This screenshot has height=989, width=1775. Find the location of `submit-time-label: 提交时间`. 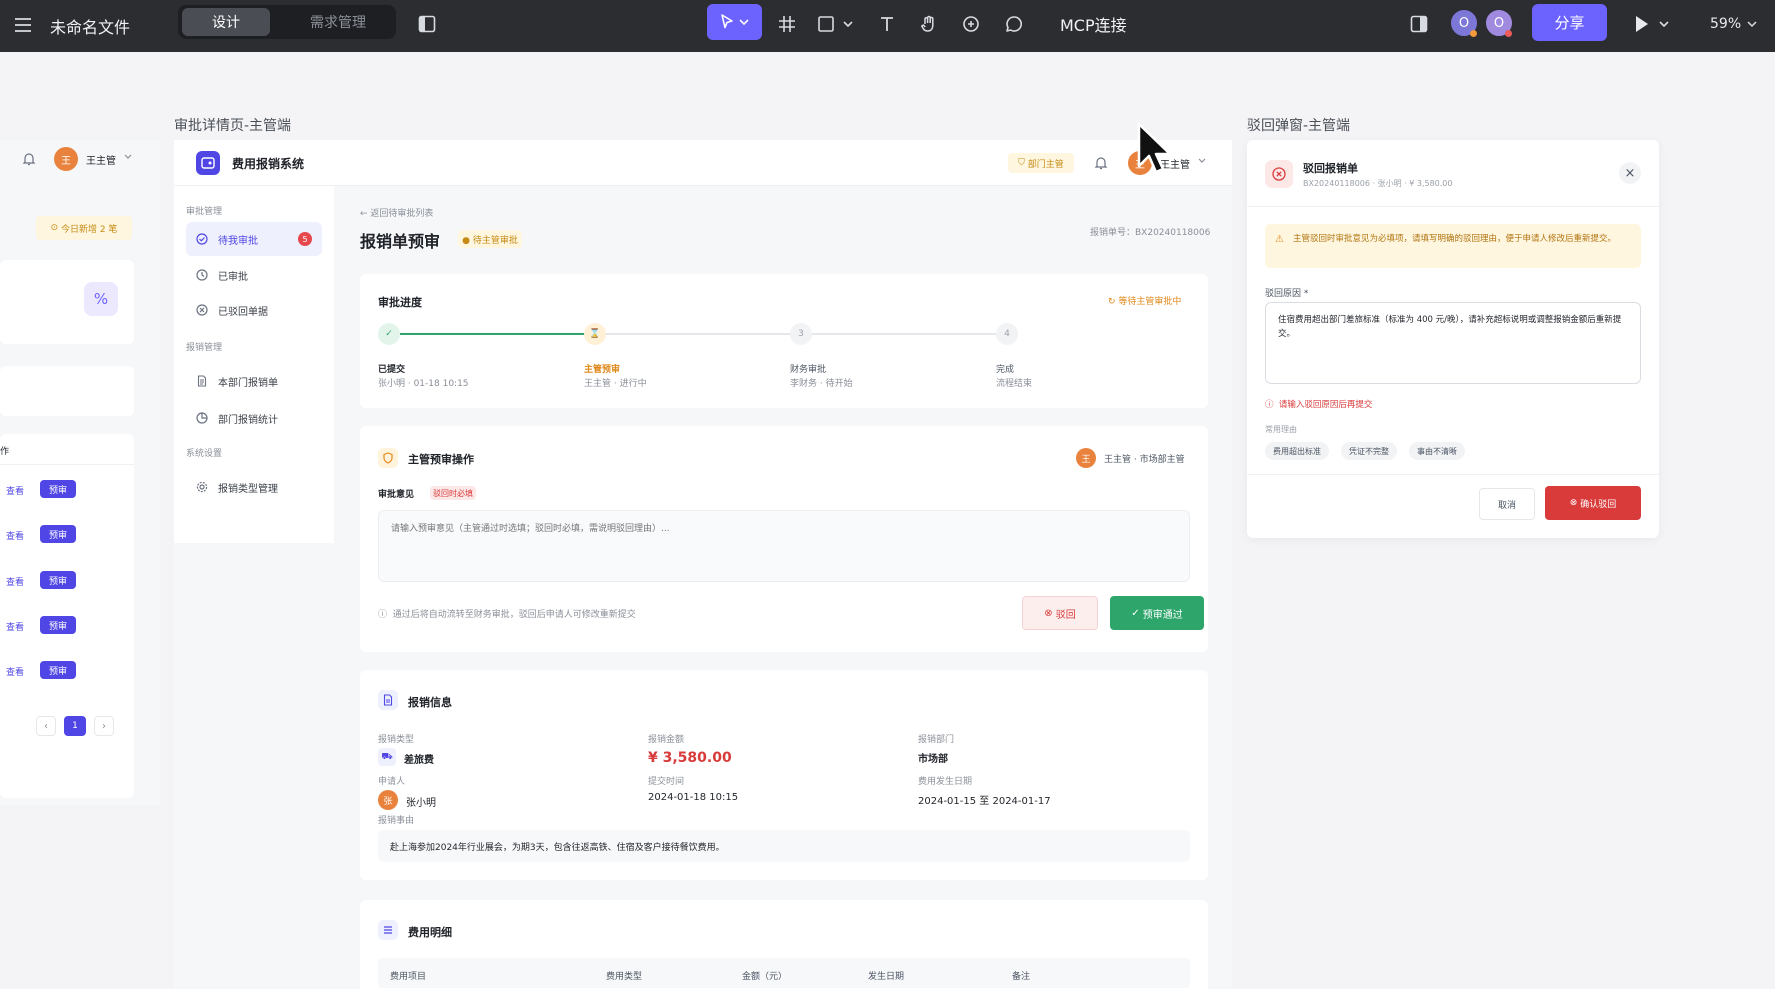

submit-time-label: 提交时间 is located at coordinates (666, 782).